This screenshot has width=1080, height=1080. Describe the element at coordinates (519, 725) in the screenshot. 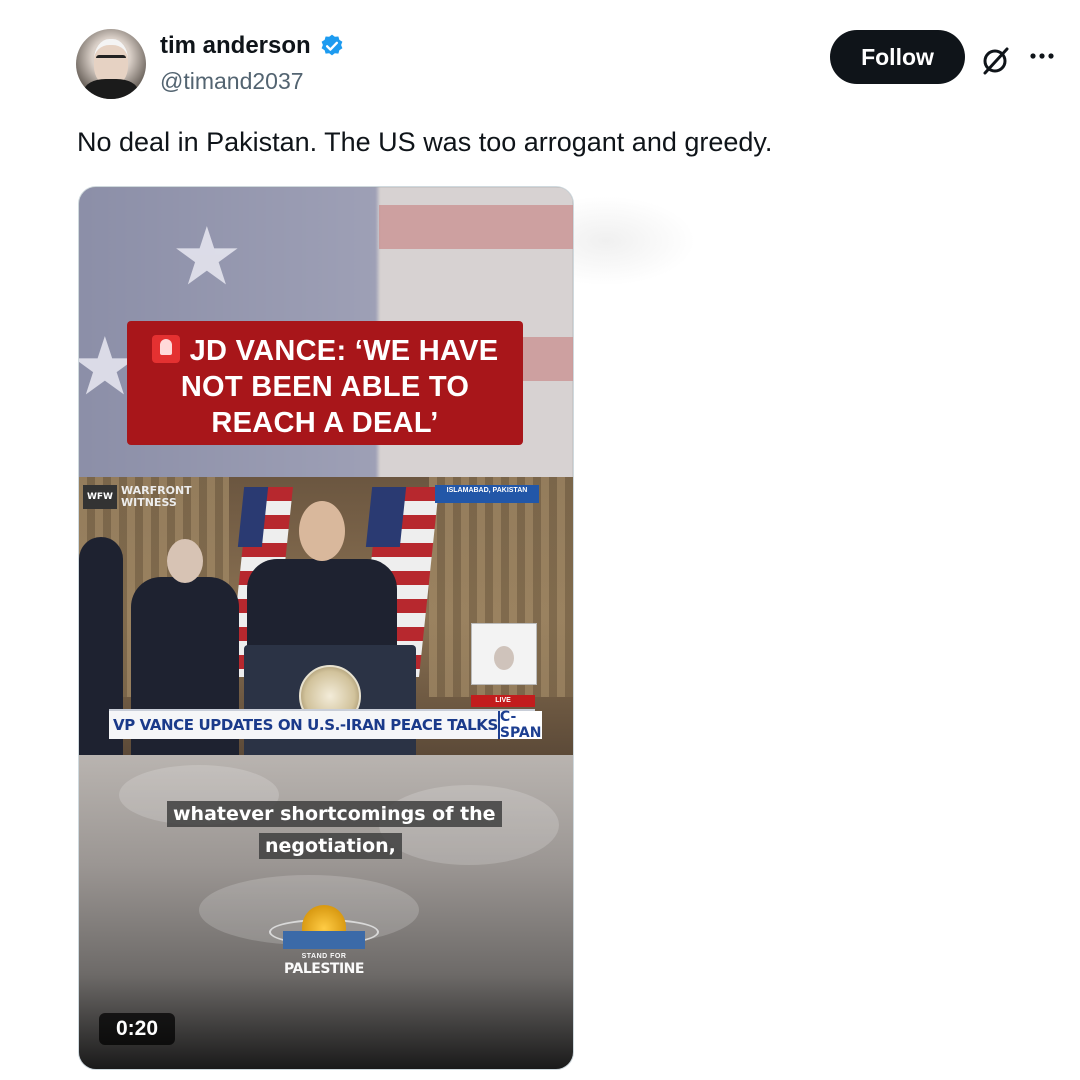

I see `network-logo: C-SPAN` at that location.